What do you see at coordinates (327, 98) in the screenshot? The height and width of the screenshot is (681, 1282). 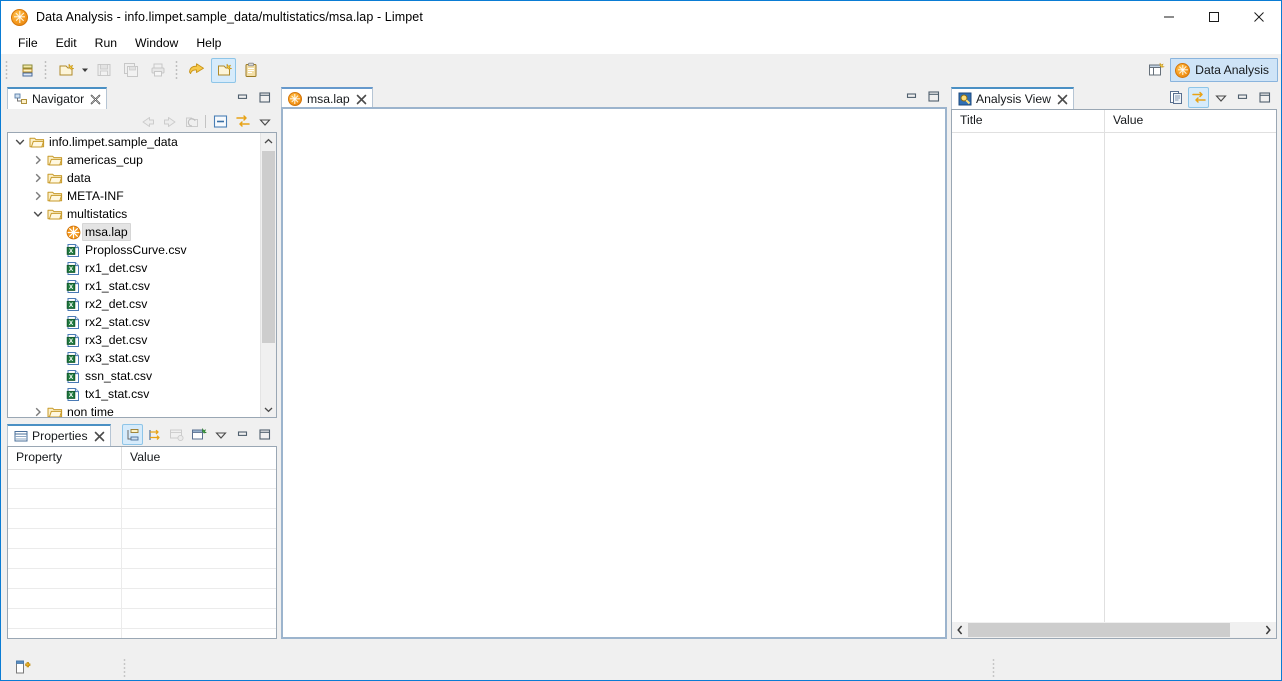 I see `tab-msa-lap: msa.lap` at bounding box center [327, 98].